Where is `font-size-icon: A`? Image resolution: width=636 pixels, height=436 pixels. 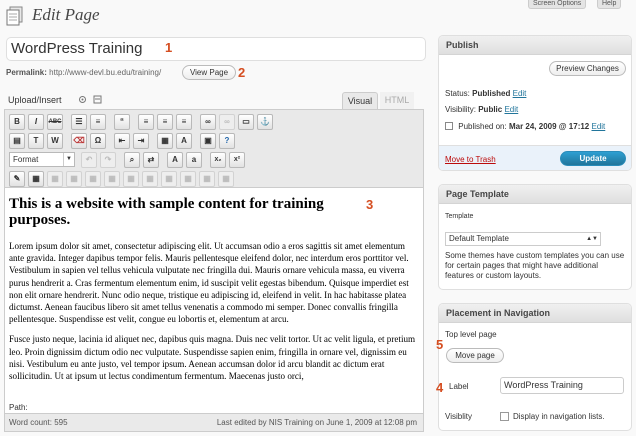
font-size-icon: A is located at coordinates (175, 160).